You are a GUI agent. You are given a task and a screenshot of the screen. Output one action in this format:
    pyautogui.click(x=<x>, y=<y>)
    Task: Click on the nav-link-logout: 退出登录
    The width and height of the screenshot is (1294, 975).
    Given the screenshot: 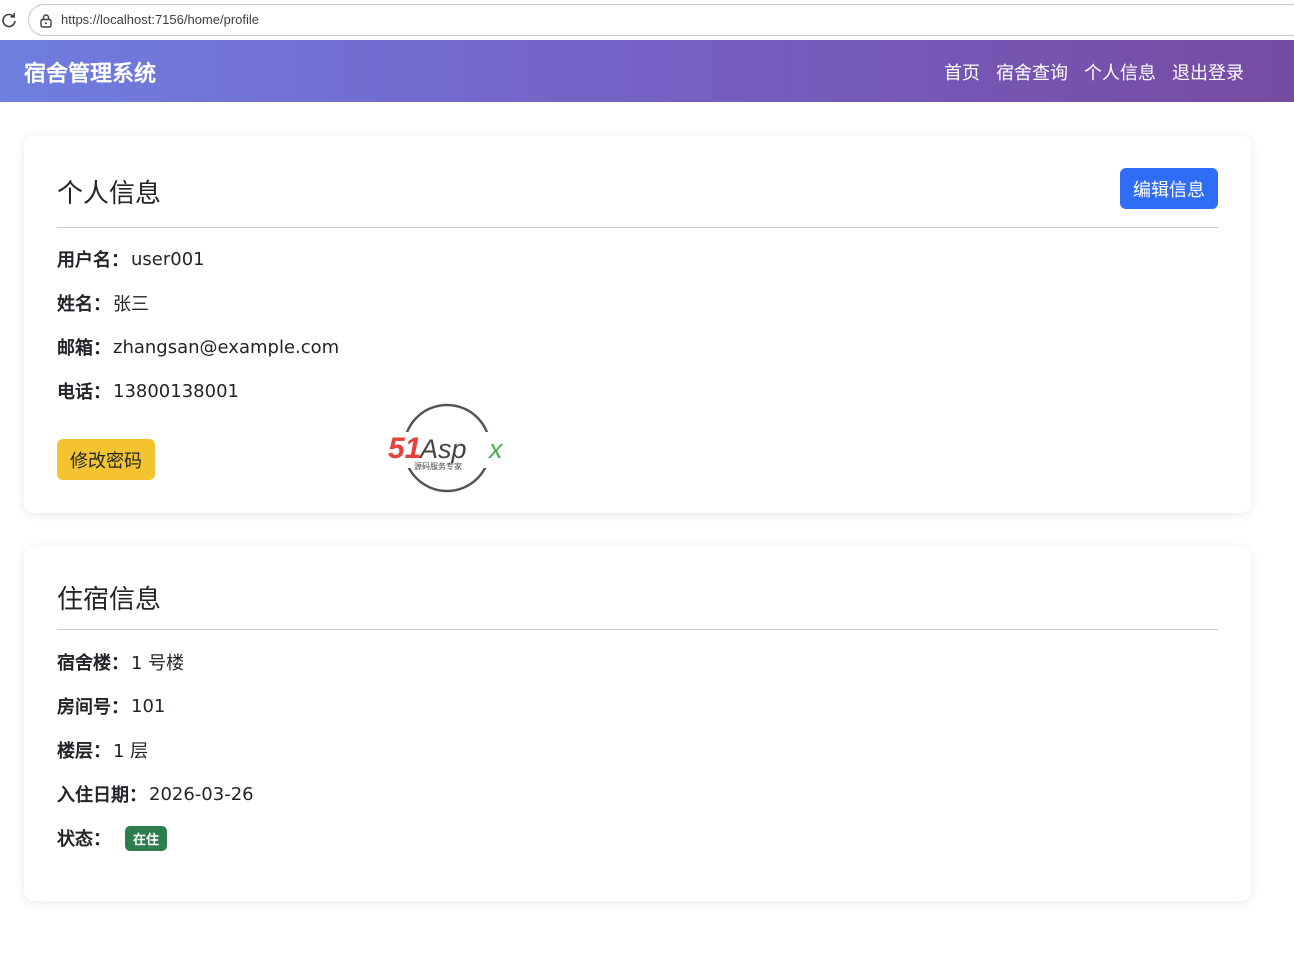 What is the action you would take?
    pyautogui.click(x=1208, y=72)
    